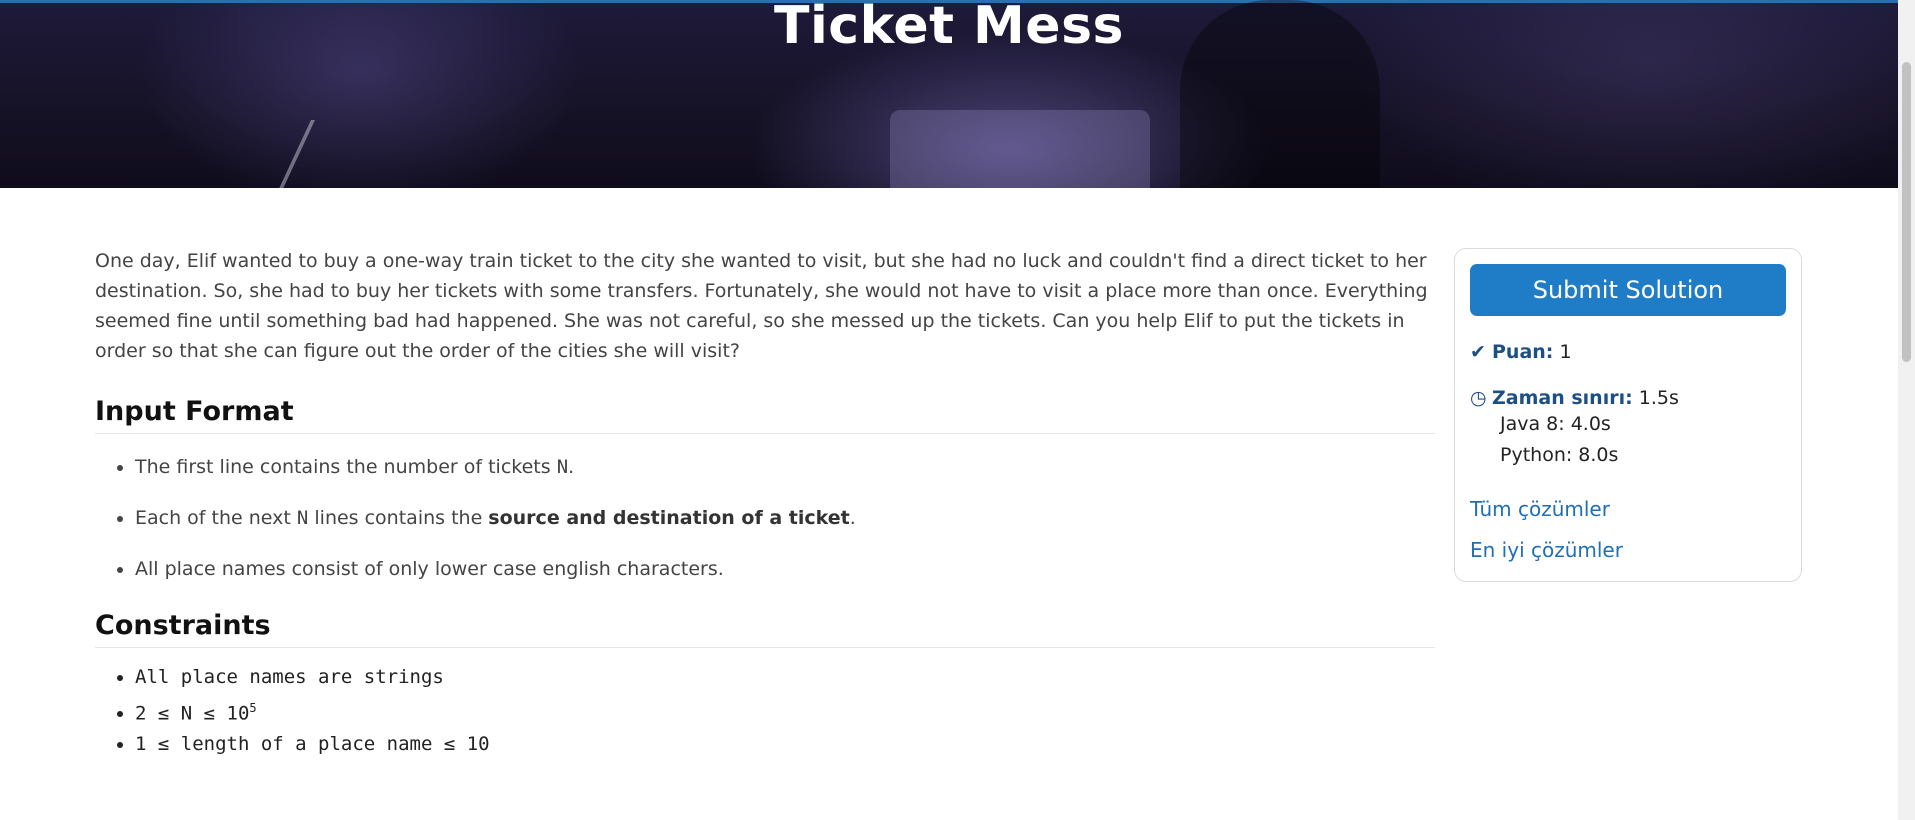 Image resolution: width=1915 pixels, height=820 pixels. What do you see at coordinates (1559, 455) in the screenshot?
I see `python-time-limit: Python: 8.0s` at bounding box center [1559, 455].